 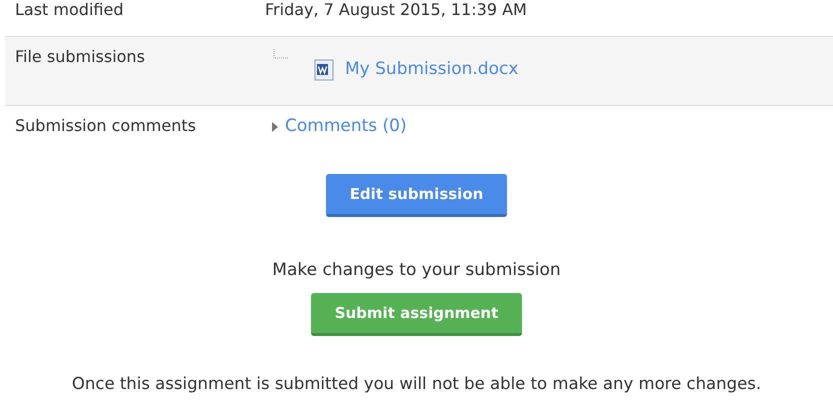 What do you see at coordinates (417, 195) in the screenshot?
I see `edit-submission-button: Edit submission` at bounding box center [417, 195].